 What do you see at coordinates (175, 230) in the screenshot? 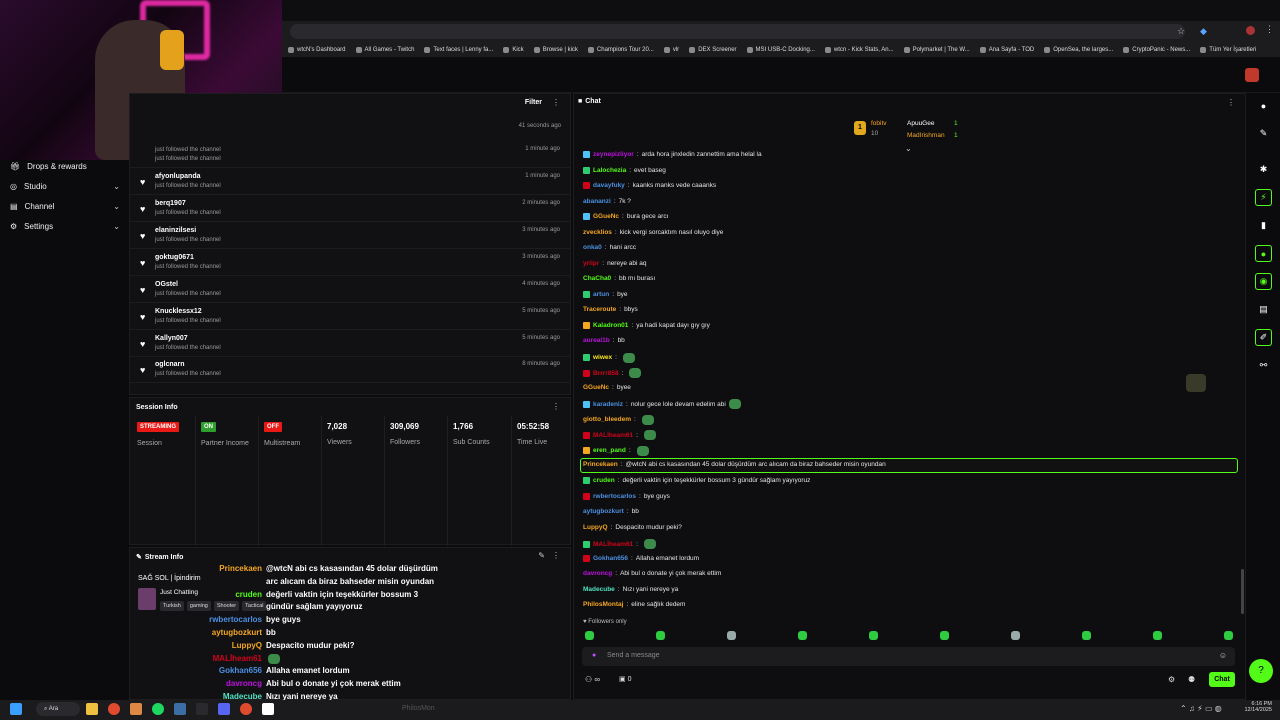
I see `follower-name: elaninzilsesi` at bounding box center [175, 230].